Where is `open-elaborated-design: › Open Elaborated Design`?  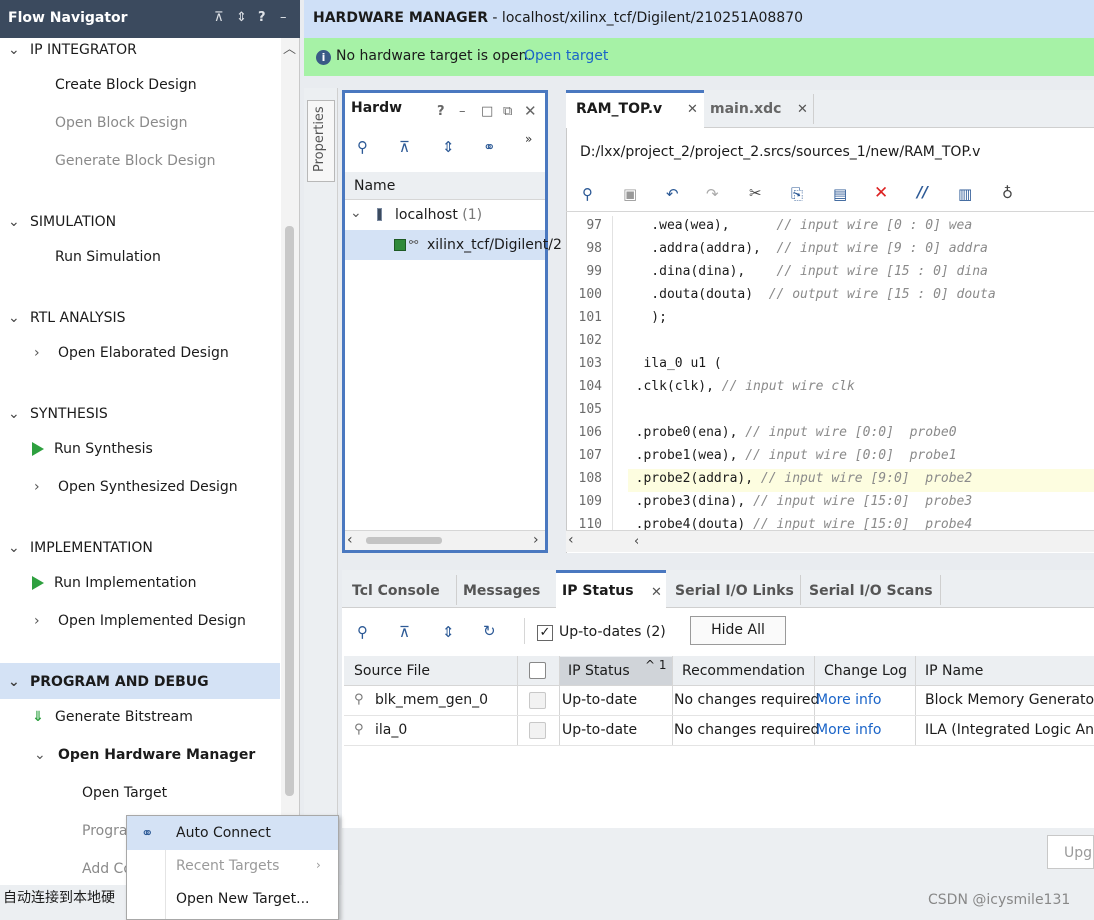 open-elaborated-design: › Open Elaborated Design is located at coordinates (131, 353).